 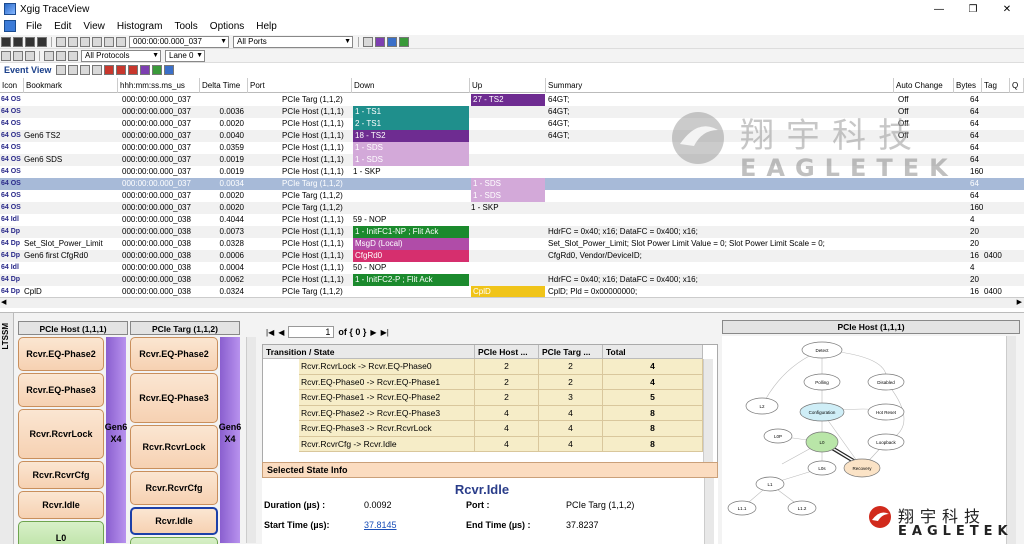 I want to click on grid-icon, so click(x=73, y=41).